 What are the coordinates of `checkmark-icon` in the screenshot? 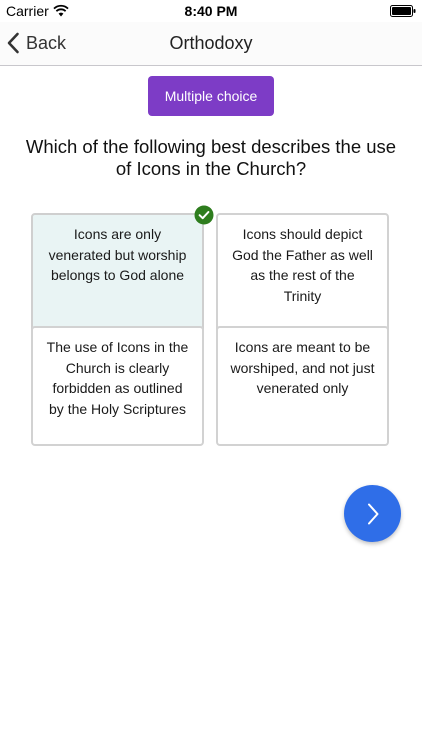 It's located at (204, 215).